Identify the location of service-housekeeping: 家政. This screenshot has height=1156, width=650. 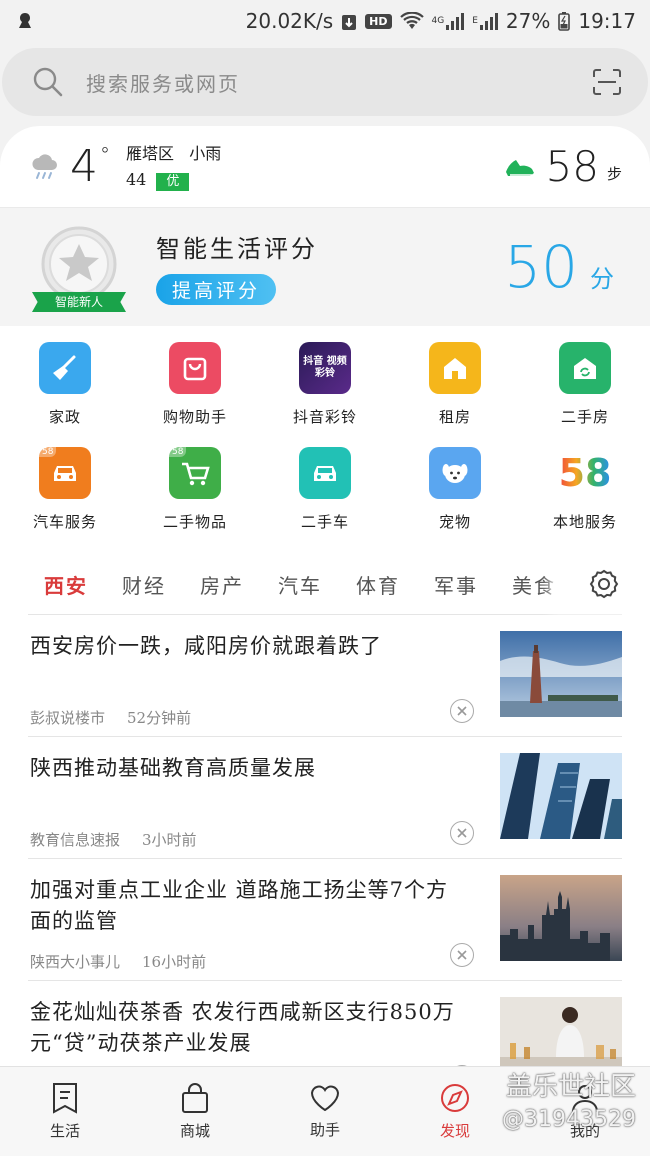
(65, 384).